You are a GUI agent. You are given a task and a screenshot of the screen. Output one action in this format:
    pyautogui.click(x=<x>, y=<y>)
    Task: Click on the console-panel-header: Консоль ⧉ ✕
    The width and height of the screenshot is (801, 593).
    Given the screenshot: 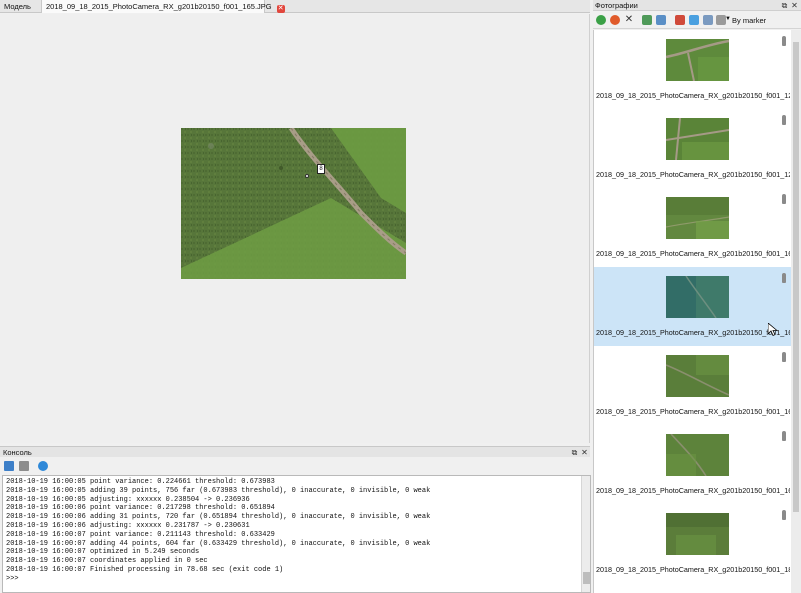 What is the action you would take?
    pyautogui.click(x=295, y=451)
    